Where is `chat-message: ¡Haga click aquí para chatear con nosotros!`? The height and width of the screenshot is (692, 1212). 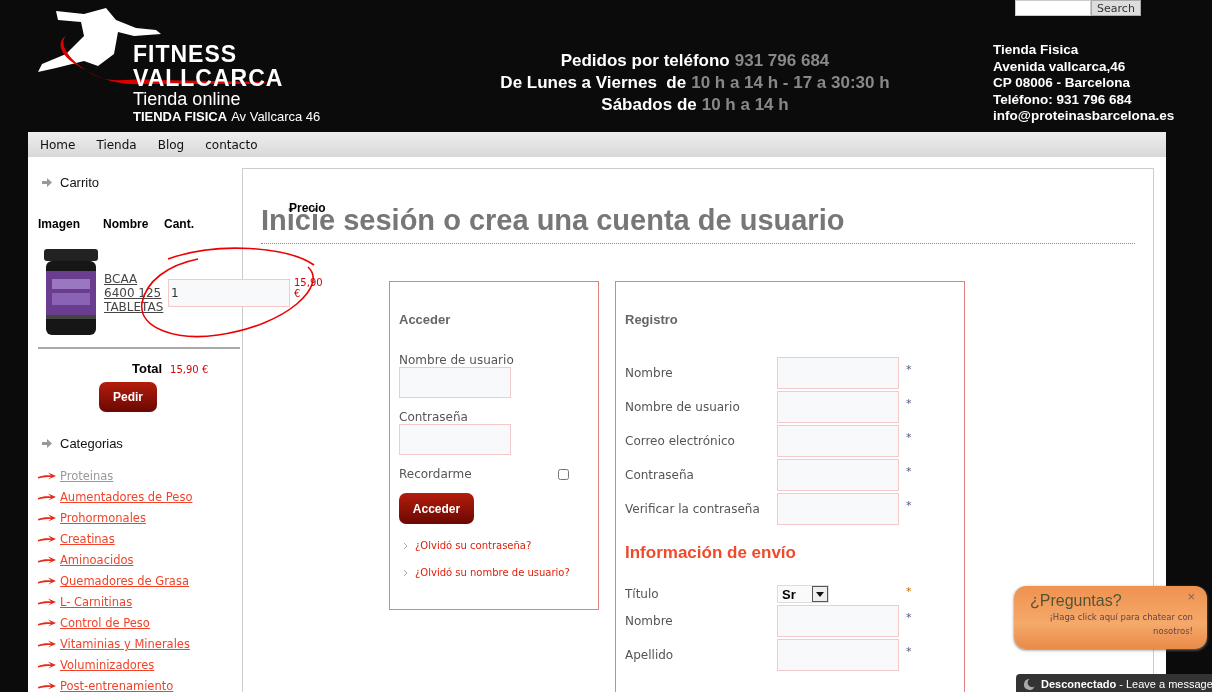 chat-message: ¡Haga click aquí para chatear con nosotros! is located at coordinates (1120, 624).